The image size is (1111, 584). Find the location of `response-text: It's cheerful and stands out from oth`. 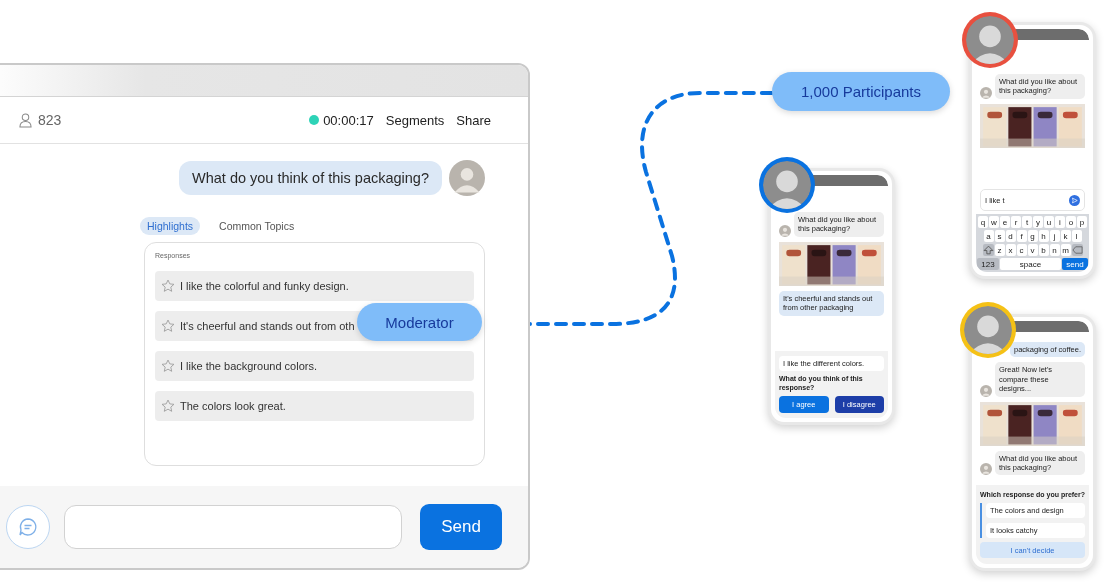

response-text: It's cheerful and stands out from oth is located at coordinates (267, 326).